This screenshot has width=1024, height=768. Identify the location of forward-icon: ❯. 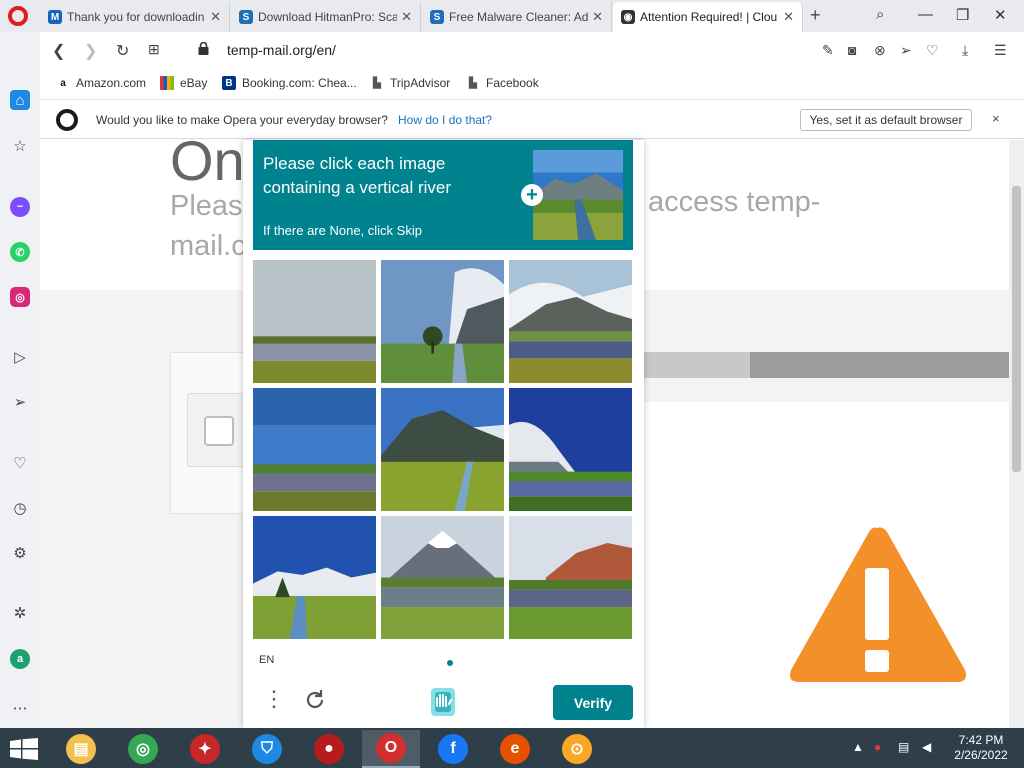
(90, 51).